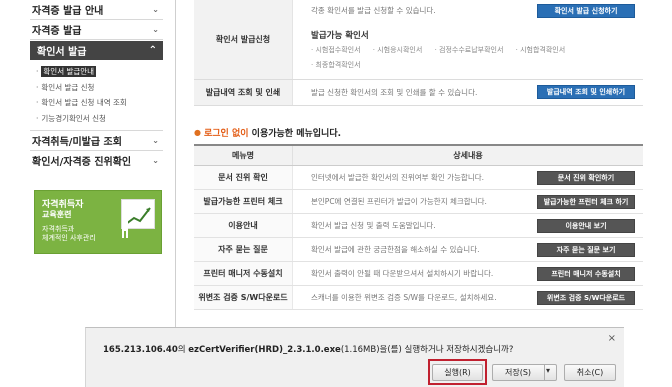 Image resolution: width=672 pixels, height=387 pixels. I want to click on menu-acquisition-lookup: 자격취득/미발급 조회 ⌄, so click(96, 140).